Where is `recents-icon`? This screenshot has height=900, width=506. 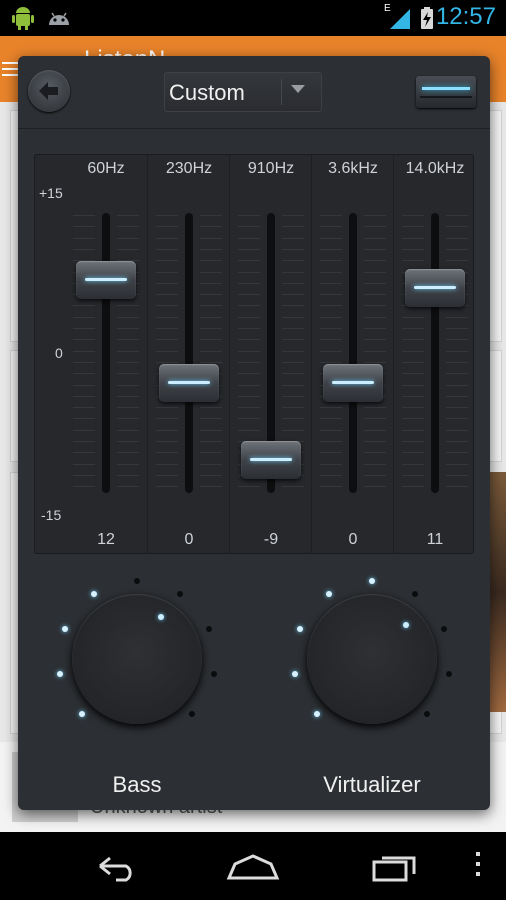 recents-icon is located at coordinates (394, 865).